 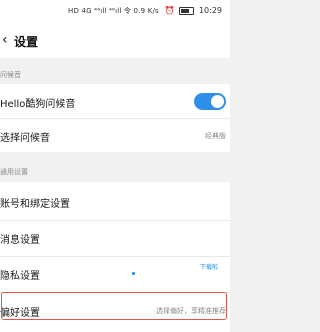 What do you see at coordinates (133, 273) in the screenshot?
I see `indicator-dot` at bounding box center [133, 273].